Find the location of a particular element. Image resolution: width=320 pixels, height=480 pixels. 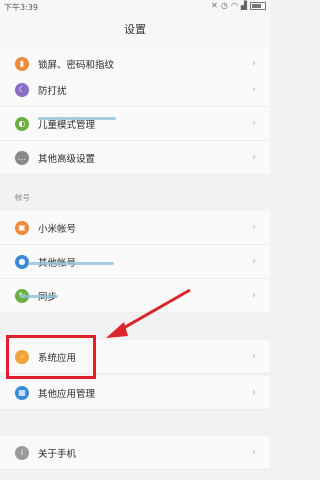

battery-icon is located at coordinates (258, 6).